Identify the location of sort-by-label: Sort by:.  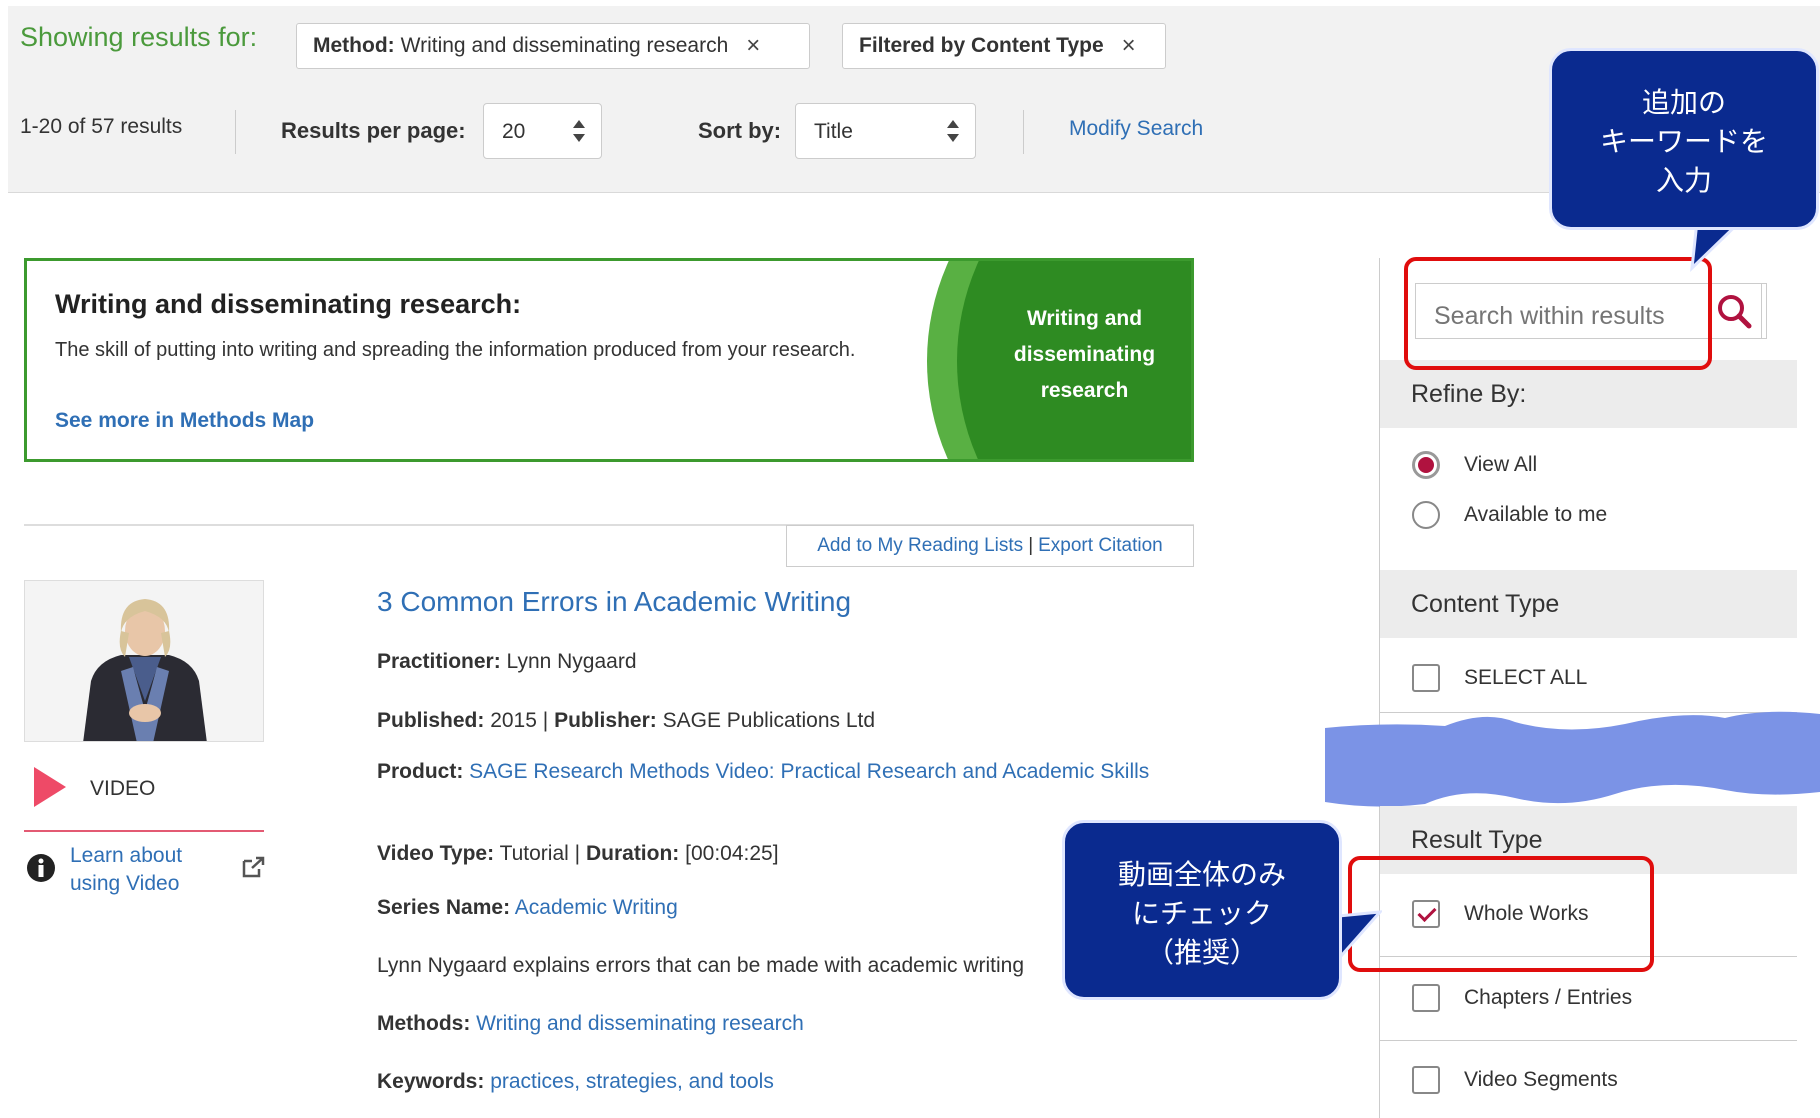
(740, 130).